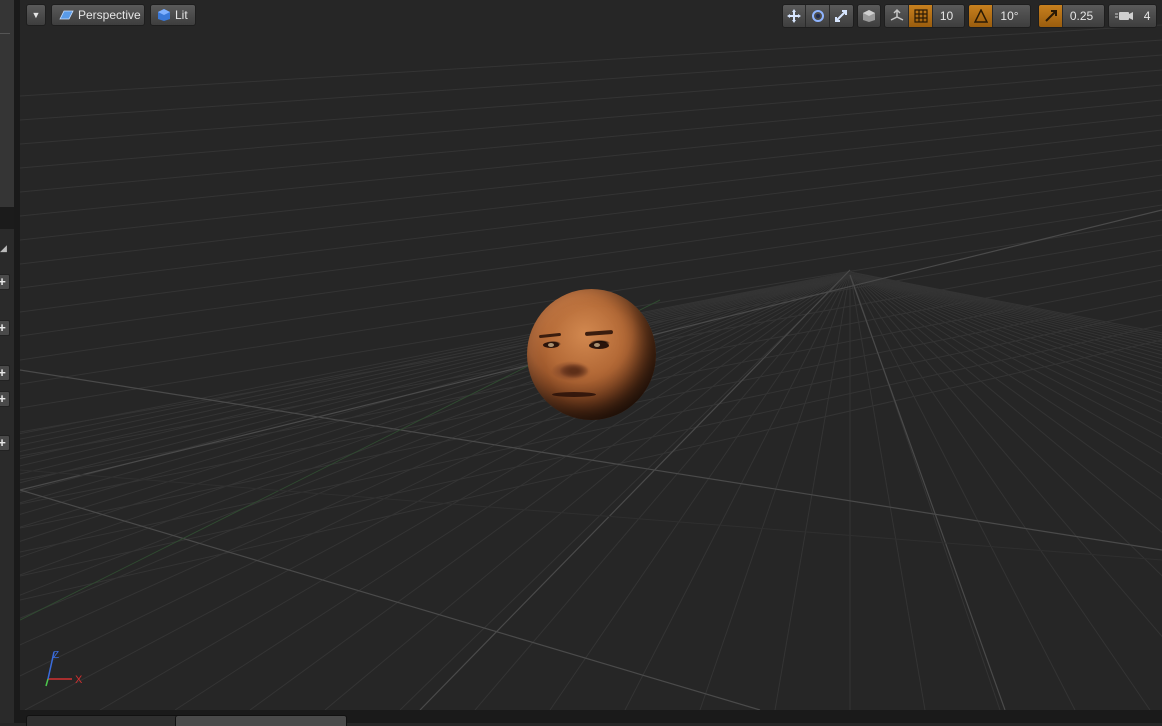 This screenshot has height=726, width=1162. I want to click on rotate-button, so click(818, 16).